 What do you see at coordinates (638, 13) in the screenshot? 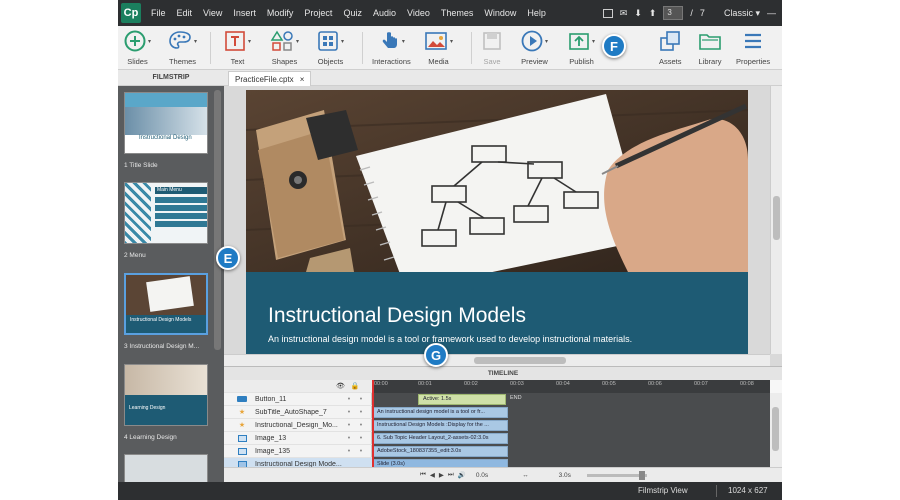
I see `arrow-down-icon: ⬇` at bounding box center [638, 13].